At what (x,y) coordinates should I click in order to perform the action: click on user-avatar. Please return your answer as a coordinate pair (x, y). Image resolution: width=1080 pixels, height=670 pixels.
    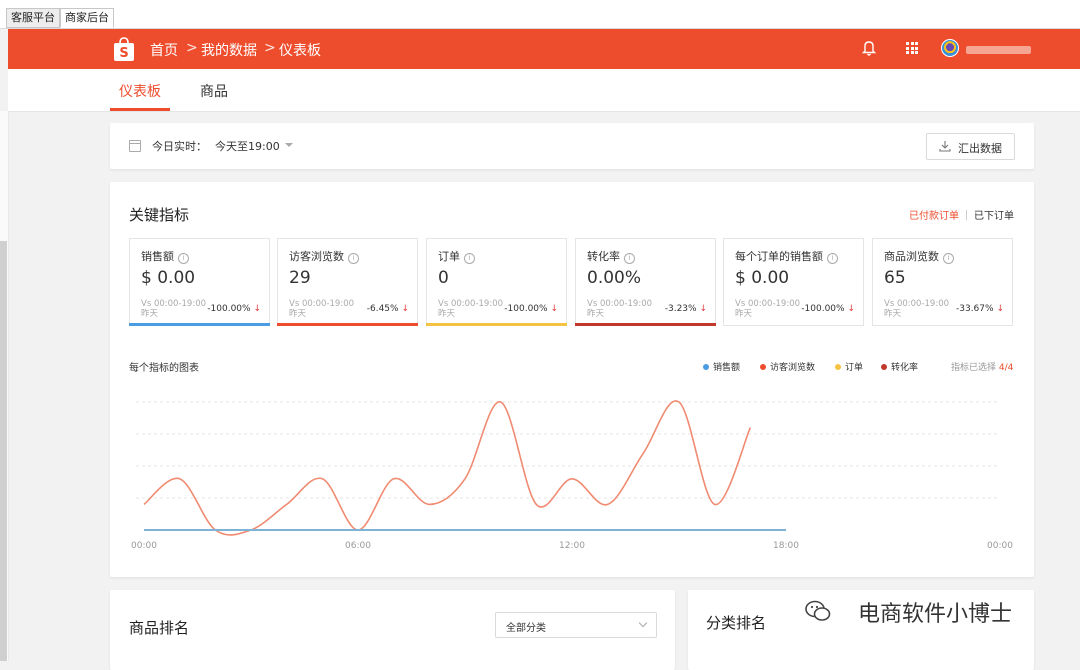
    Looking at the image, I should click on (950, 48).